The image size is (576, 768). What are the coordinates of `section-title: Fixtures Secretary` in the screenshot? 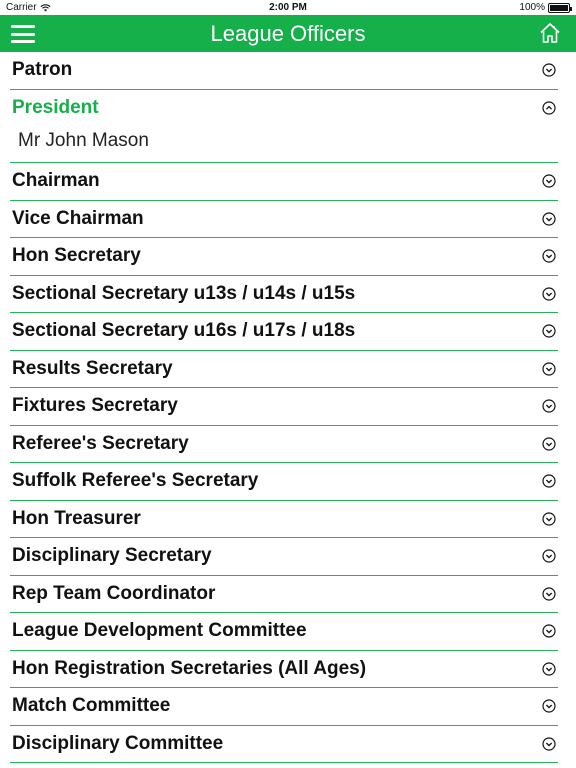 It's located at (95, 406).